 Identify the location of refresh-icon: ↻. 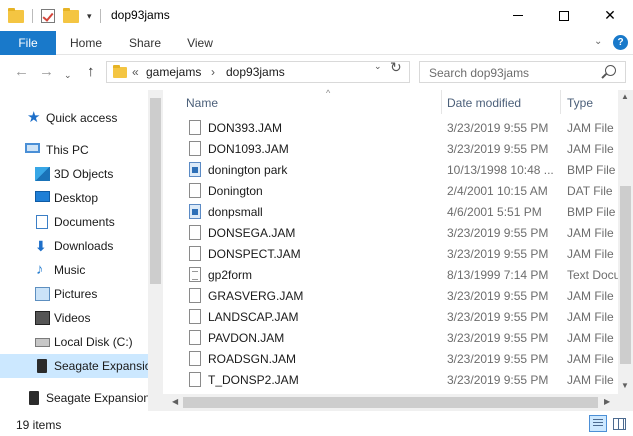
(396, 67).